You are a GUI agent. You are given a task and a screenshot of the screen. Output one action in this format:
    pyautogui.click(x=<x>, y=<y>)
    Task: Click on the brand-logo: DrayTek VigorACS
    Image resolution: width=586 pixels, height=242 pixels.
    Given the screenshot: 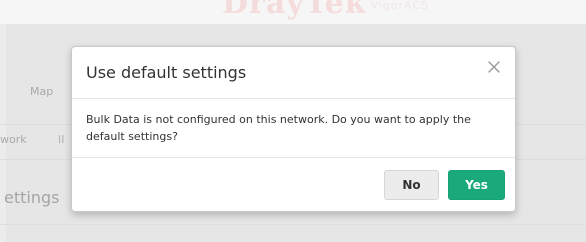 What is the action you would take?
    pyautogui.click(x=325, y=10)
    